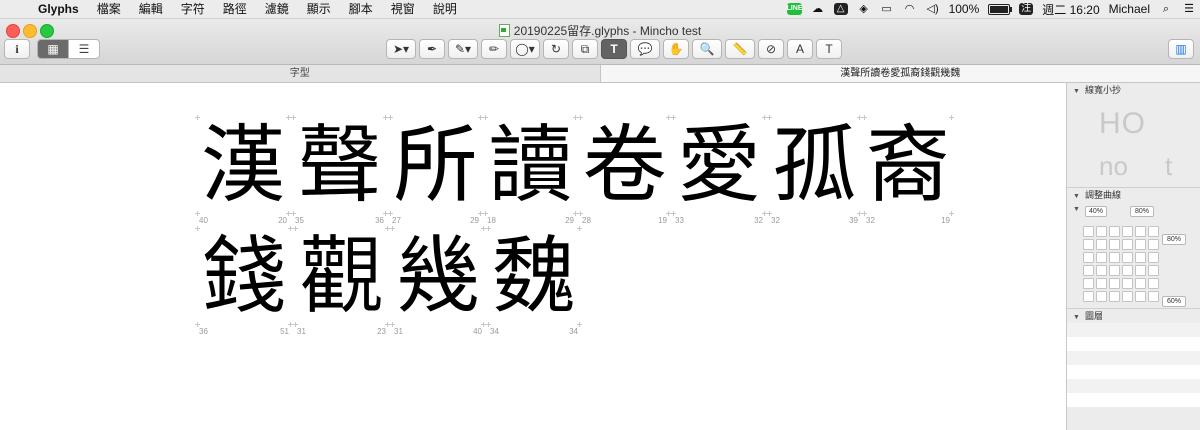  What do you see at coordinates (1026, 9) in the screenshot?
I see `input-method-icon: 注` at bounding box center [1026, 9].